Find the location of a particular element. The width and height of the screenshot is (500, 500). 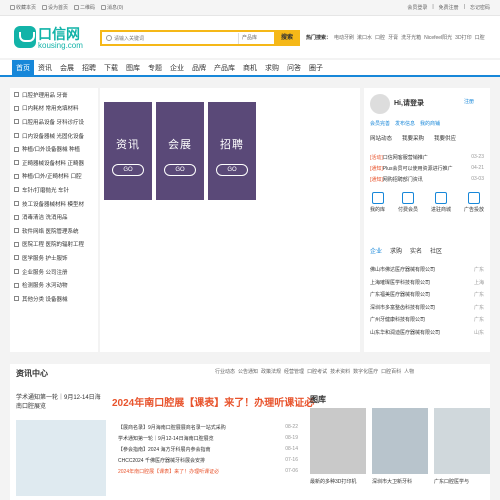

nav-companies: 企业 is located at coordinates (177, 68).